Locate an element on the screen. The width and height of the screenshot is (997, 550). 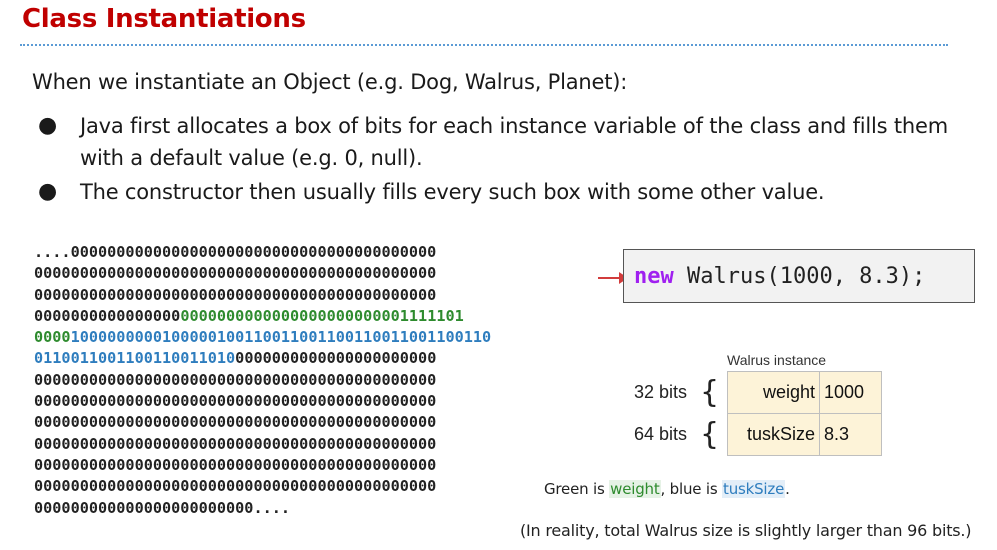
weight-bits: 0000000000000000000000001111101 is located at coordinates (322, 315).